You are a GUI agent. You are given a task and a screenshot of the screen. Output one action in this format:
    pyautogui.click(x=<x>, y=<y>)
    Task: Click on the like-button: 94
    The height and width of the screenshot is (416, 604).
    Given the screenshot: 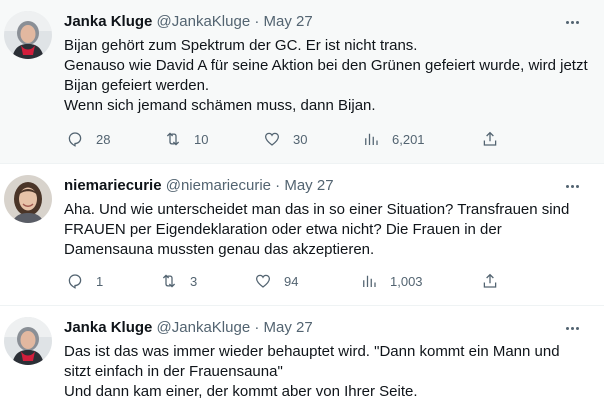 What is the action you would take?
    pyautogui.click(x=276, y=281)
    